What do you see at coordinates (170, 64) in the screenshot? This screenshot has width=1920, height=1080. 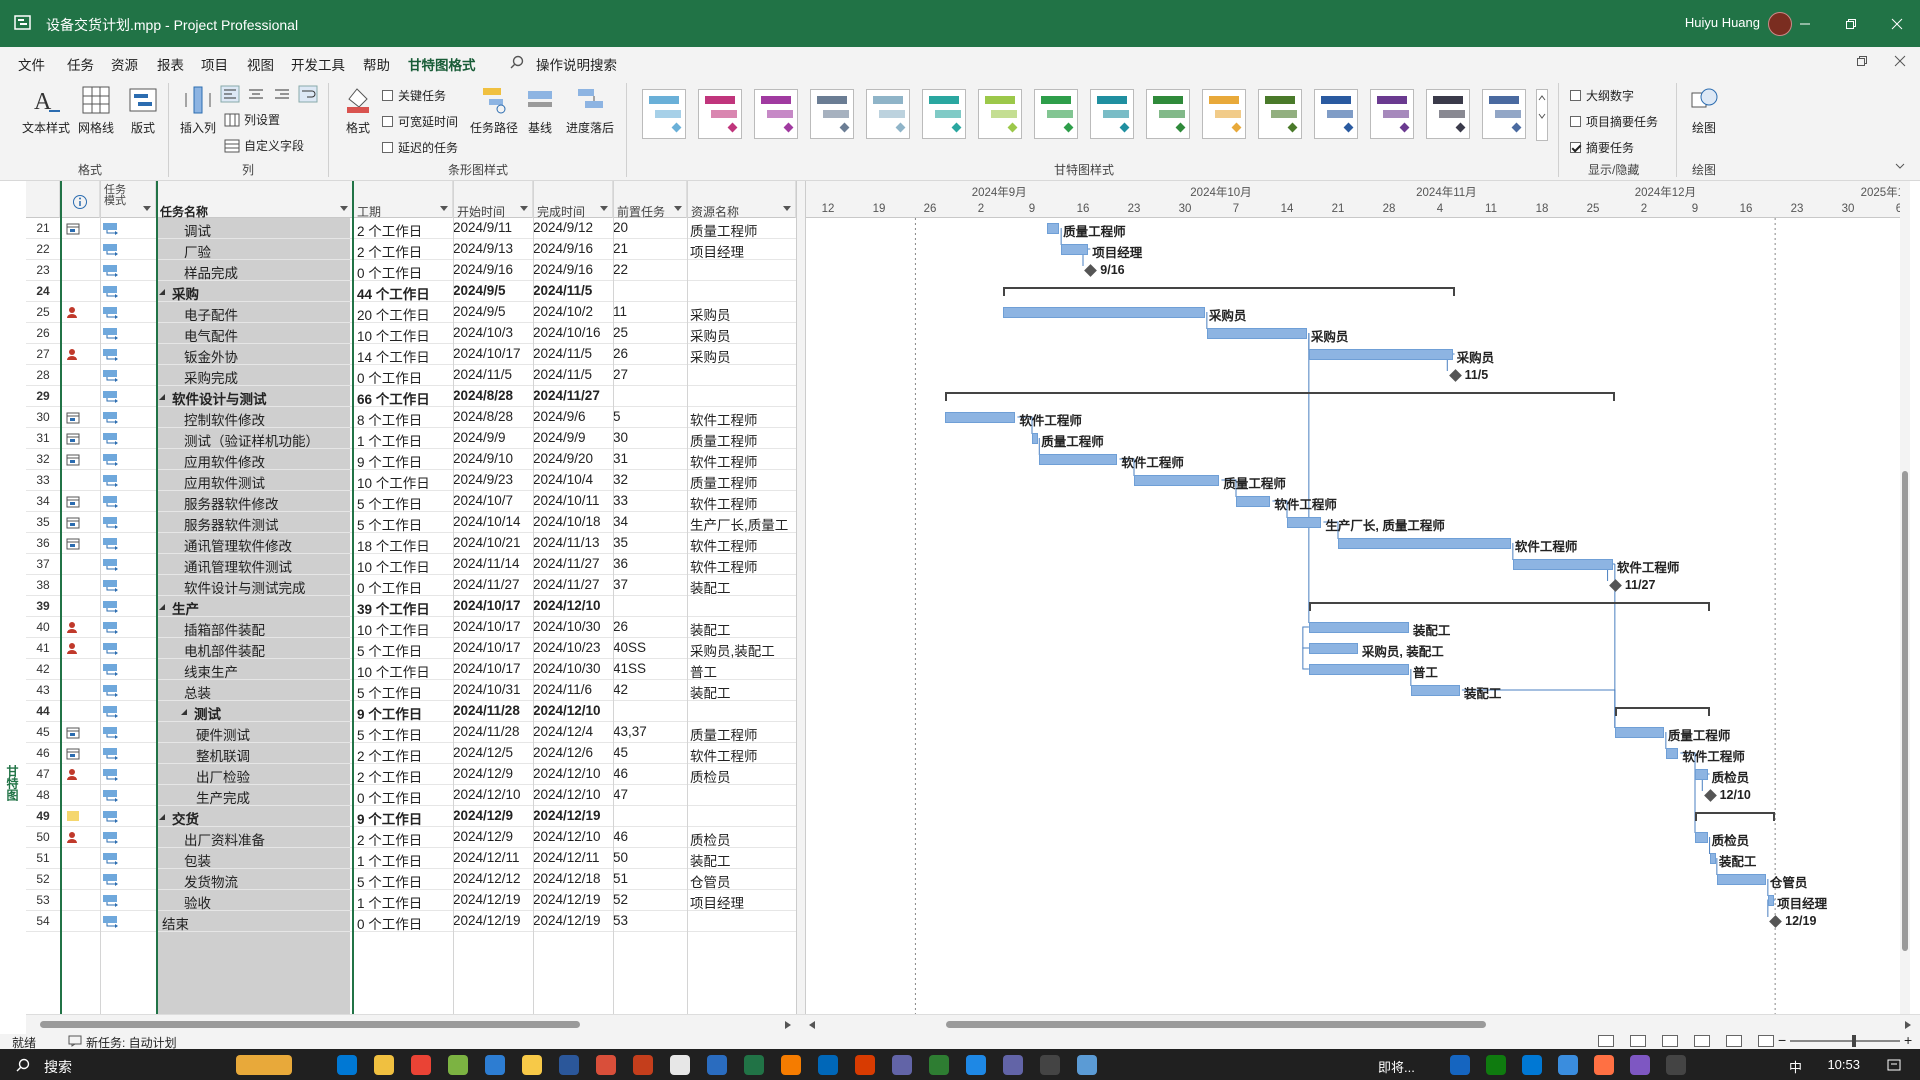 I see `tab-report: 报表` at bounding box center [170, 64].